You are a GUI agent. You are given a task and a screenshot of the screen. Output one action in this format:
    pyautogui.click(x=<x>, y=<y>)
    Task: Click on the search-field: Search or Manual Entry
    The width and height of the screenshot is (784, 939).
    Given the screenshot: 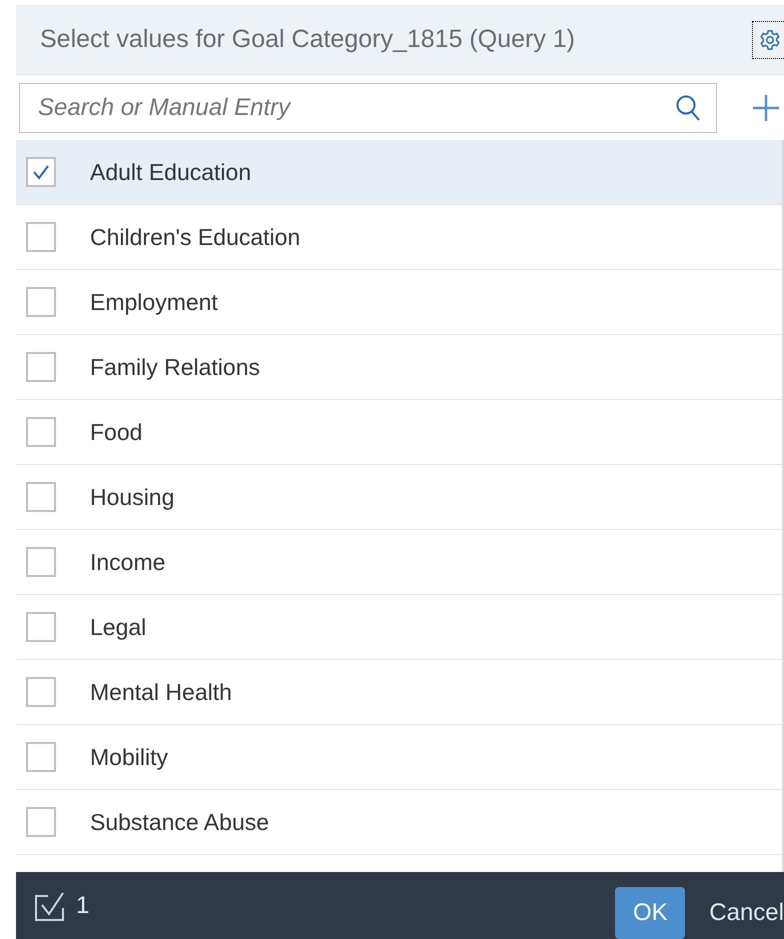 What is the action you would take?
    pyautogui.click(x=368, y=107)
    